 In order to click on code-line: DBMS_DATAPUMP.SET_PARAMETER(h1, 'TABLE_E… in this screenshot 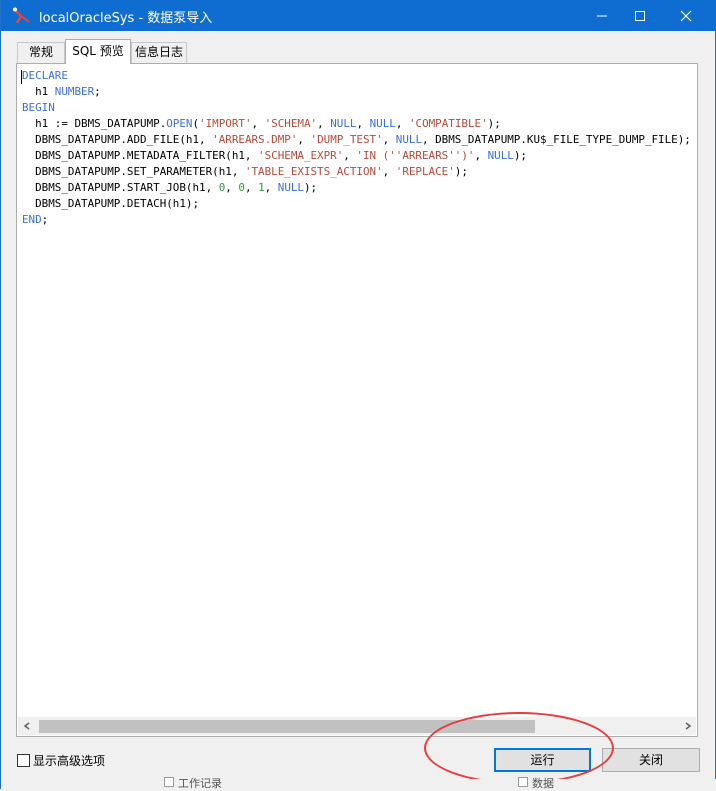, I will do `click(359, 172)`.